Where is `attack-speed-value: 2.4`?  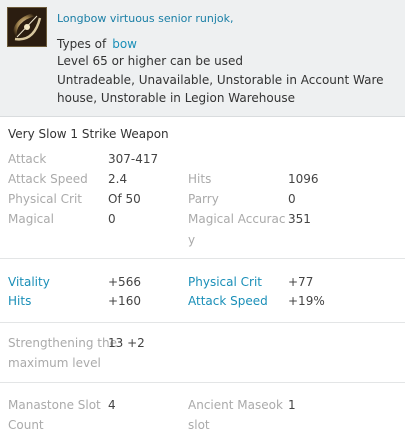 attack-speed-value: 2.4 is located at coordinates (118, 179).